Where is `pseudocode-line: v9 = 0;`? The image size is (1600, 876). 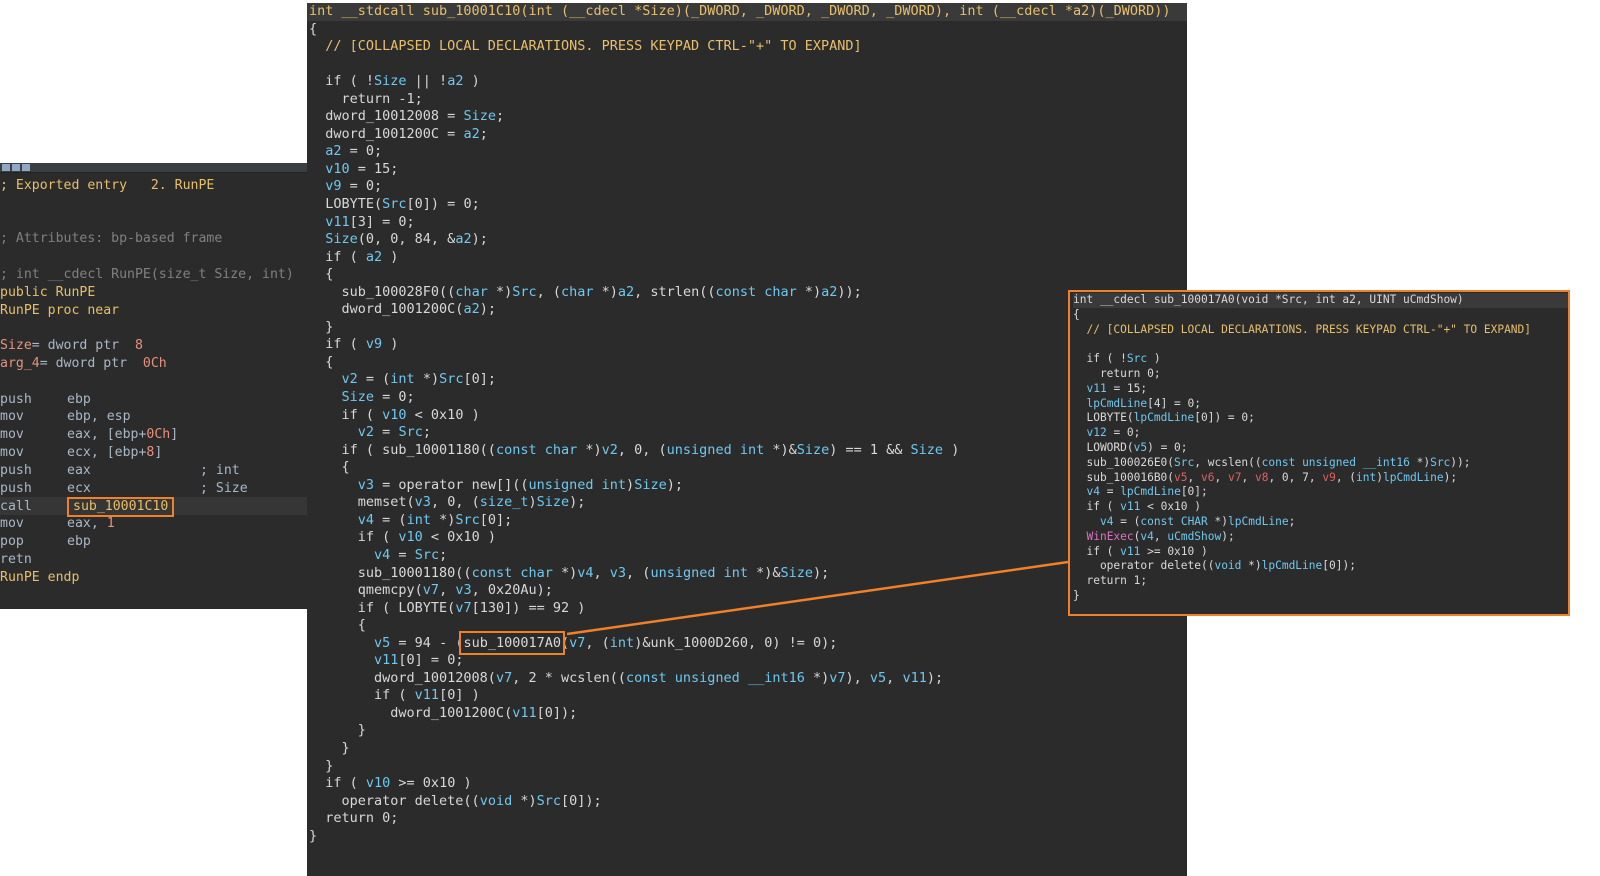 pseudocode-line: v9 = 0; is located at coordinates (354, 186).